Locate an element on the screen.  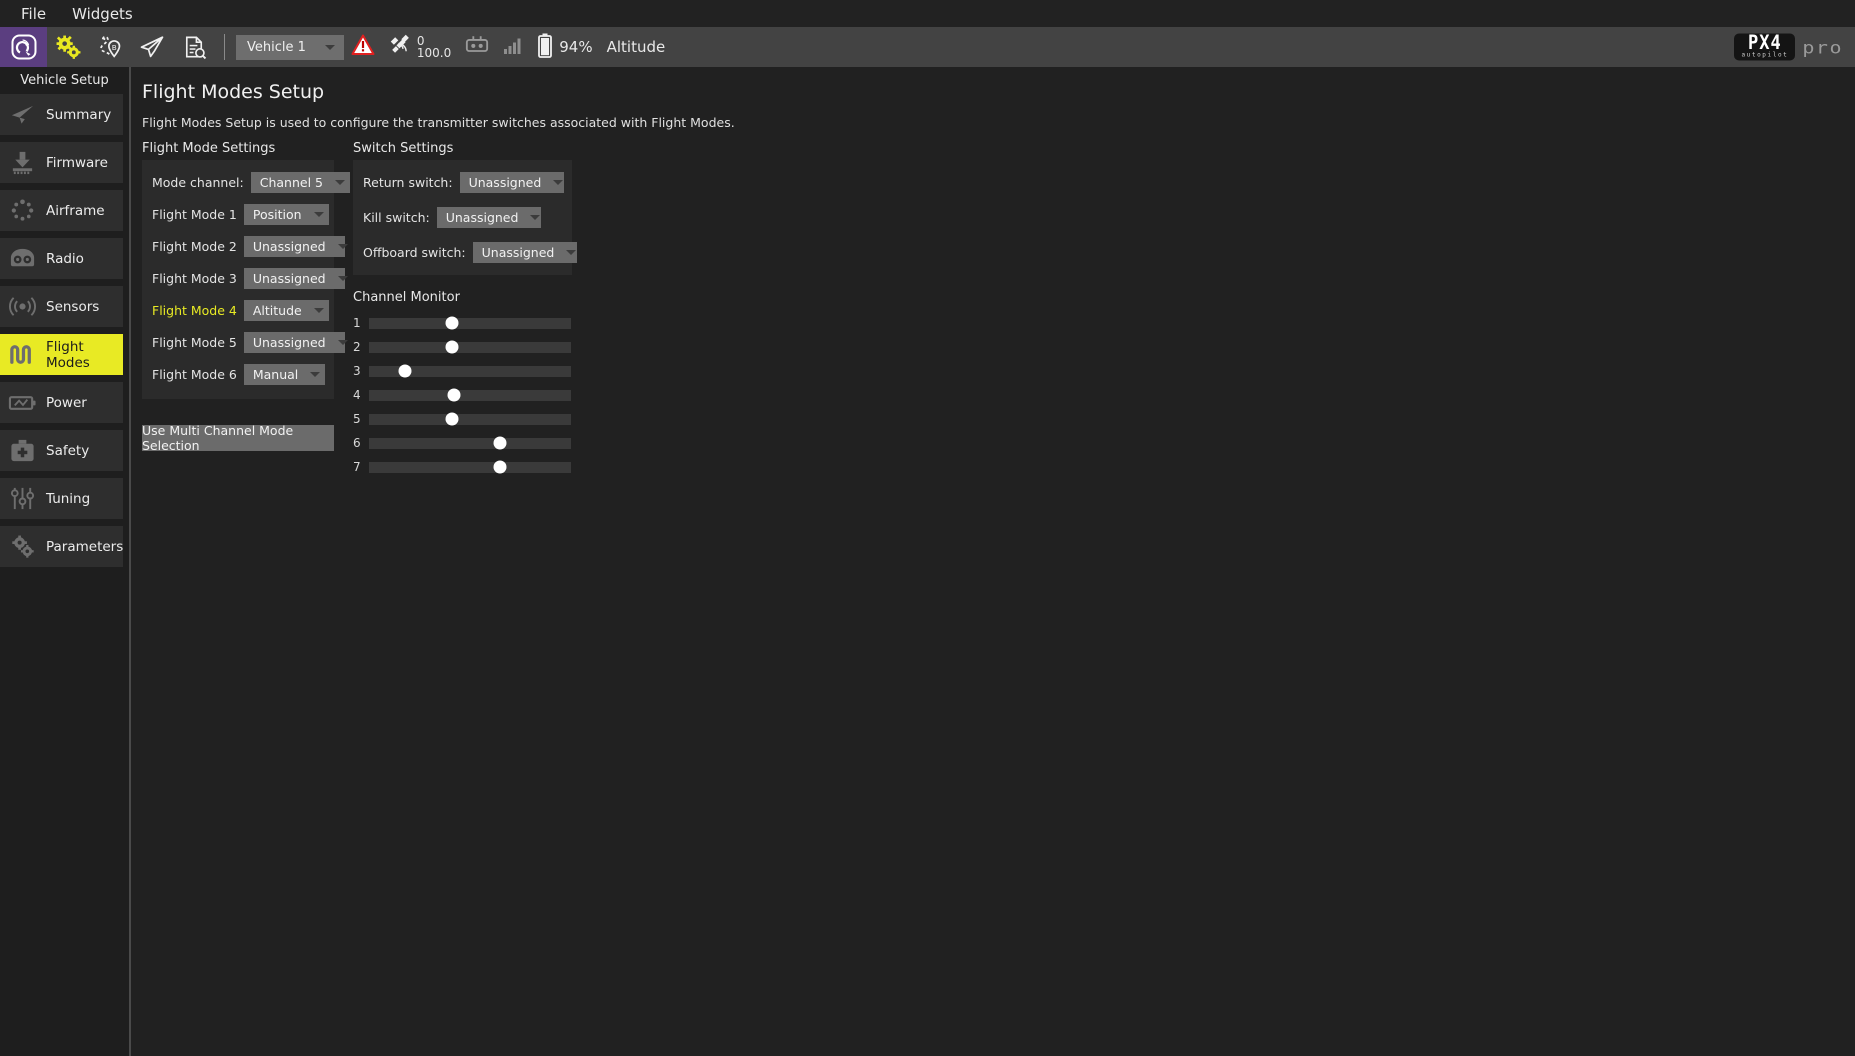
sidebar-item-firmware: Firmware is located at coordinates (61, 162).